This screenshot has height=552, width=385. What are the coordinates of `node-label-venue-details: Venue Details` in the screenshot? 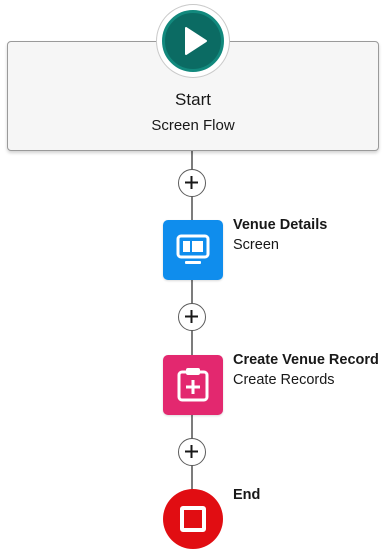 It's located at (280, 225).